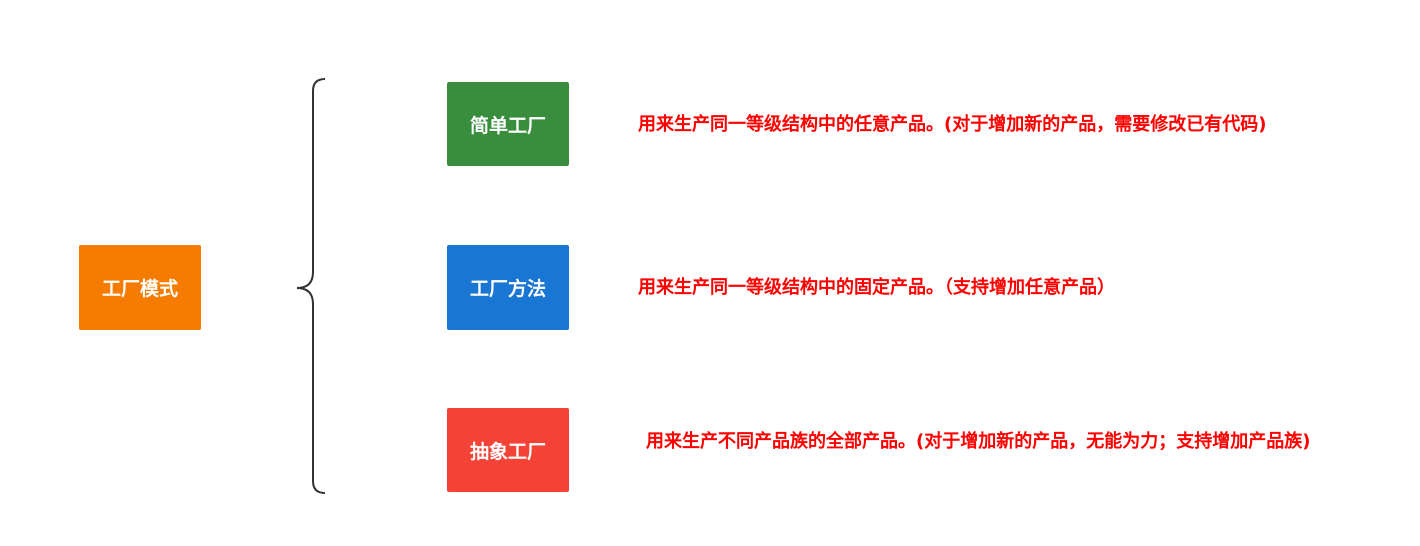 The width and height of the screenshot is (1420, 546). What do you see at coordinates (311, 286) in the screenshot?
I see `curly-brace-connector` at bounding box center [311, 286].